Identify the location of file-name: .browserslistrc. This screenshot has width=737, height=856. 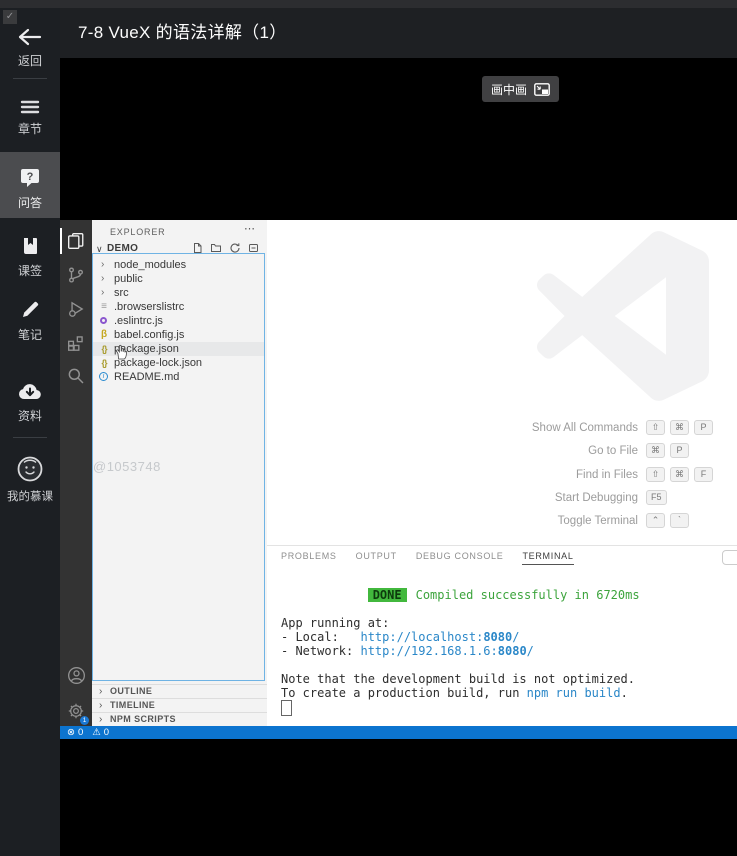
(149, 307).